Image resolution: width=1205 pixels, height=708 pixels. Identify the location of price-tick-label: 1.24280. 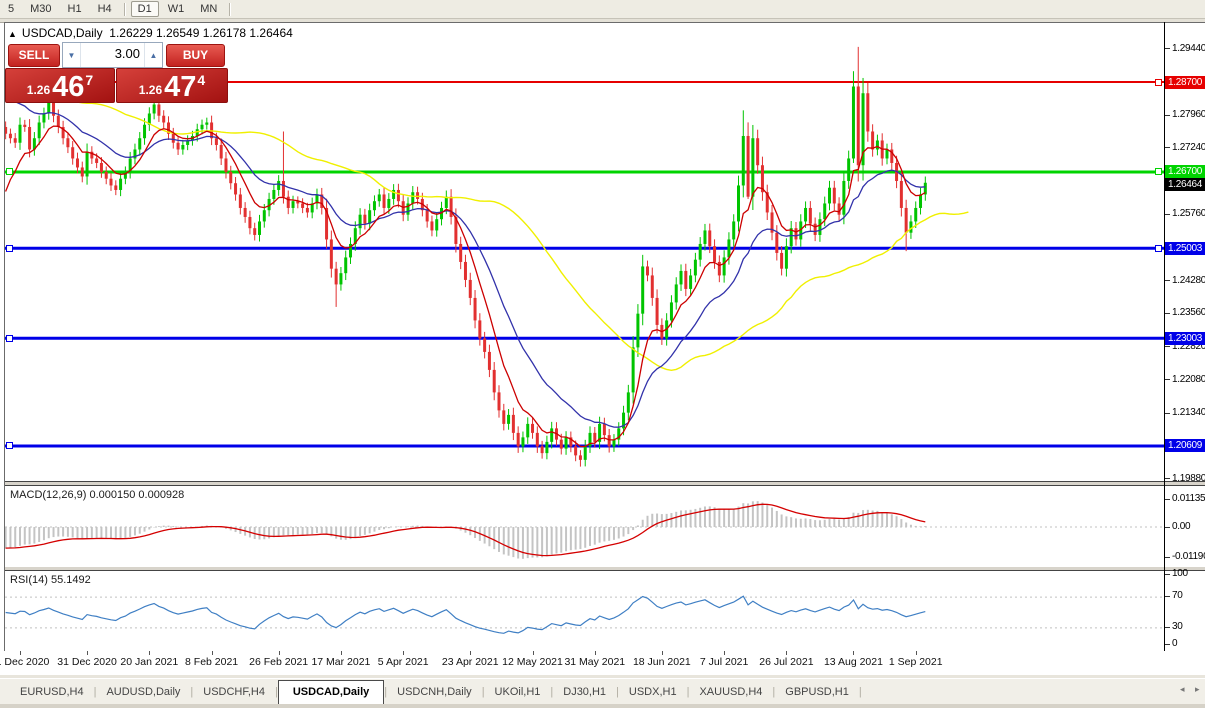
(1188, 280).